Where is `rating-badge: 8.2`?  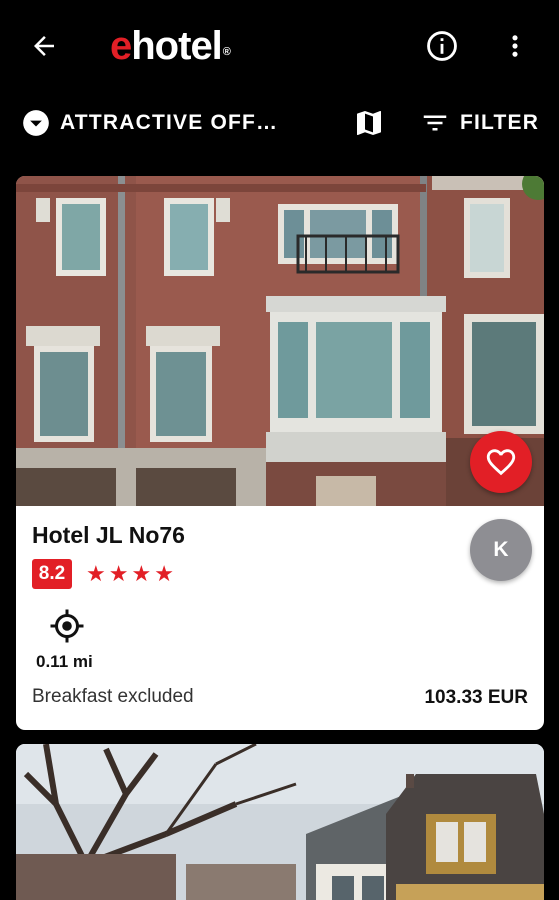 rating-badge: 8.2 is located at coordinates (52, 574).